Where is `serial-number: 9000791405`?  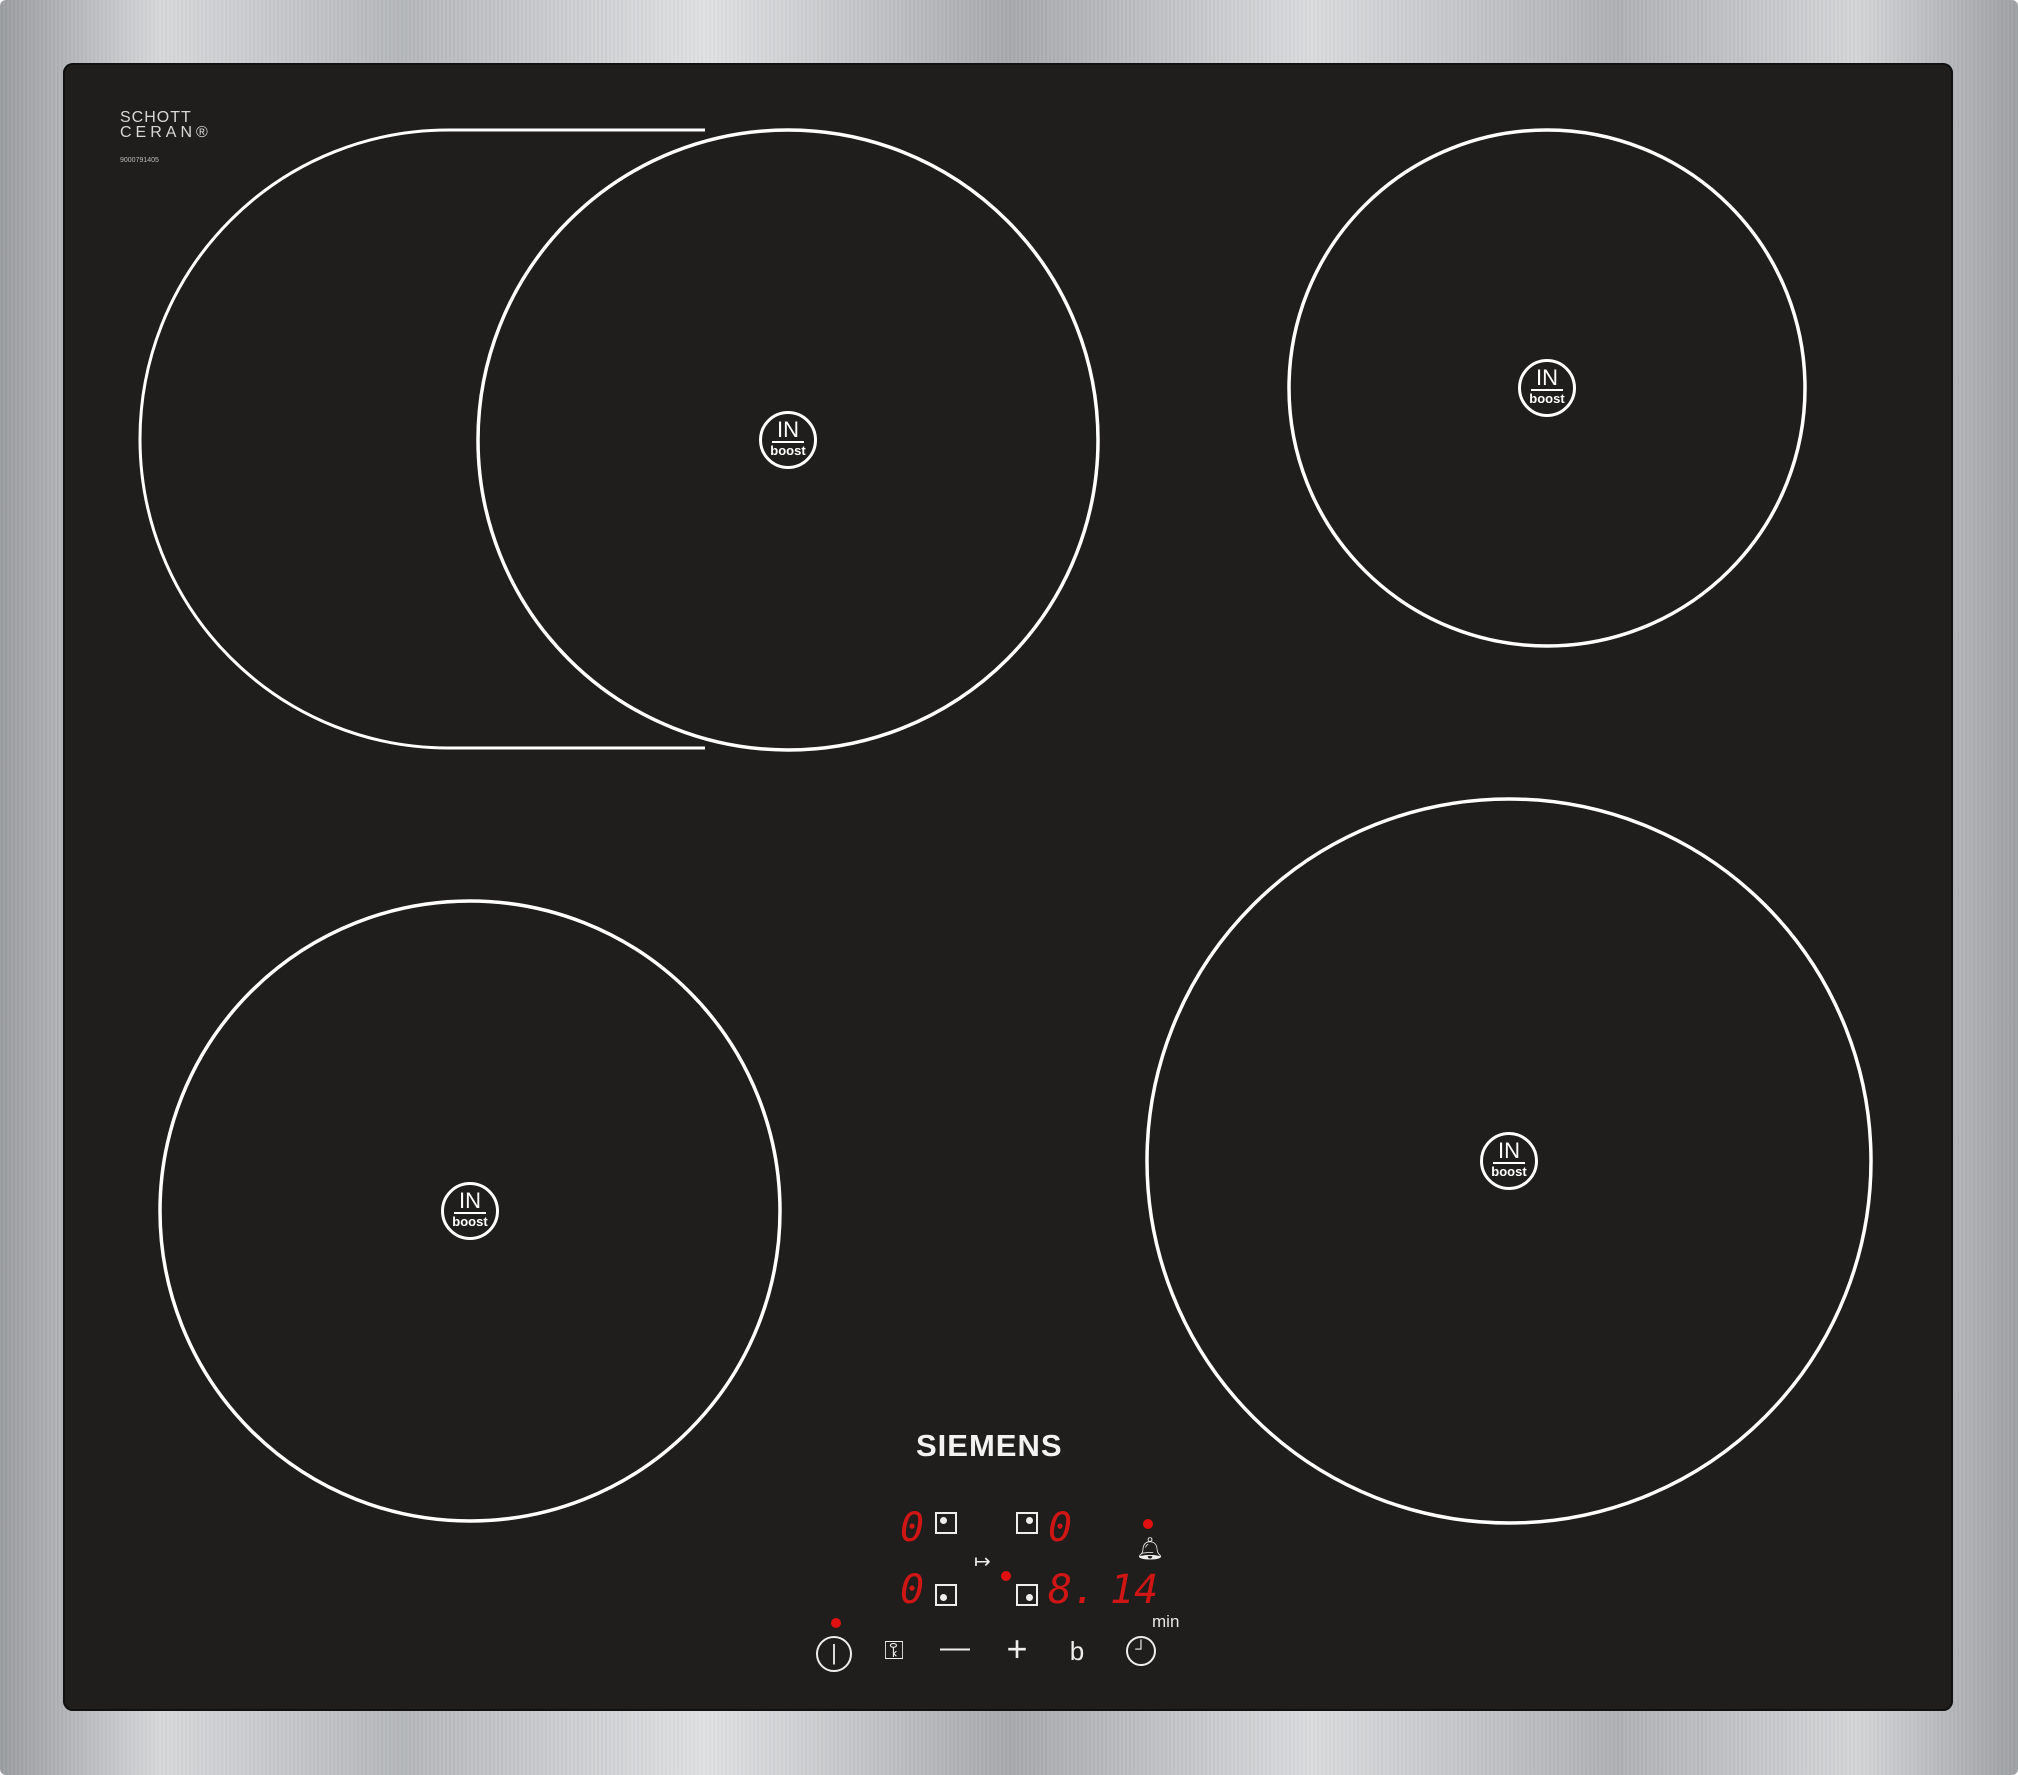 serial-number: 9000791405 is located at coordinates (139, 160).